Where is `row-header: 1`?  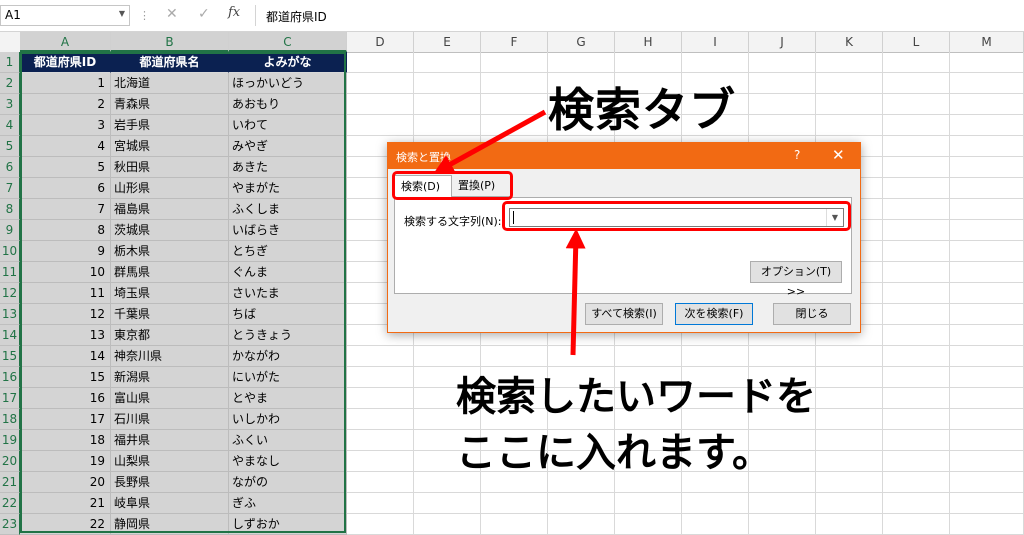
row-header: 1 is located at coordinates (10, 62).